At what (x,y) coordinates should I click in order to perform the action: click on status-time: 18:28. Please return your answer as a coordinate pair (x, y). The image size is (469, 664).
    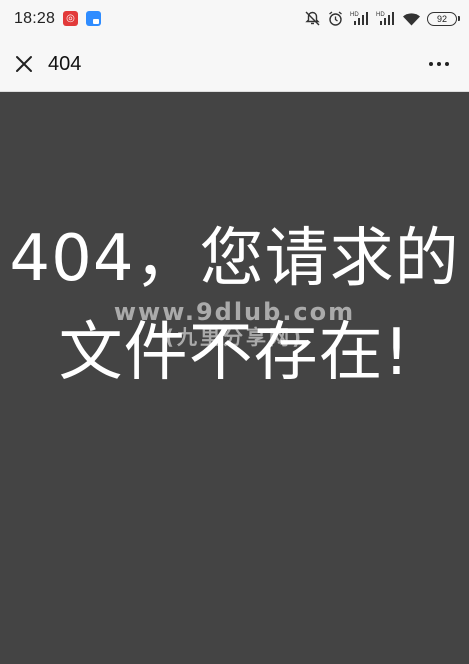
    Looking at the image, I should click on (35, 18).